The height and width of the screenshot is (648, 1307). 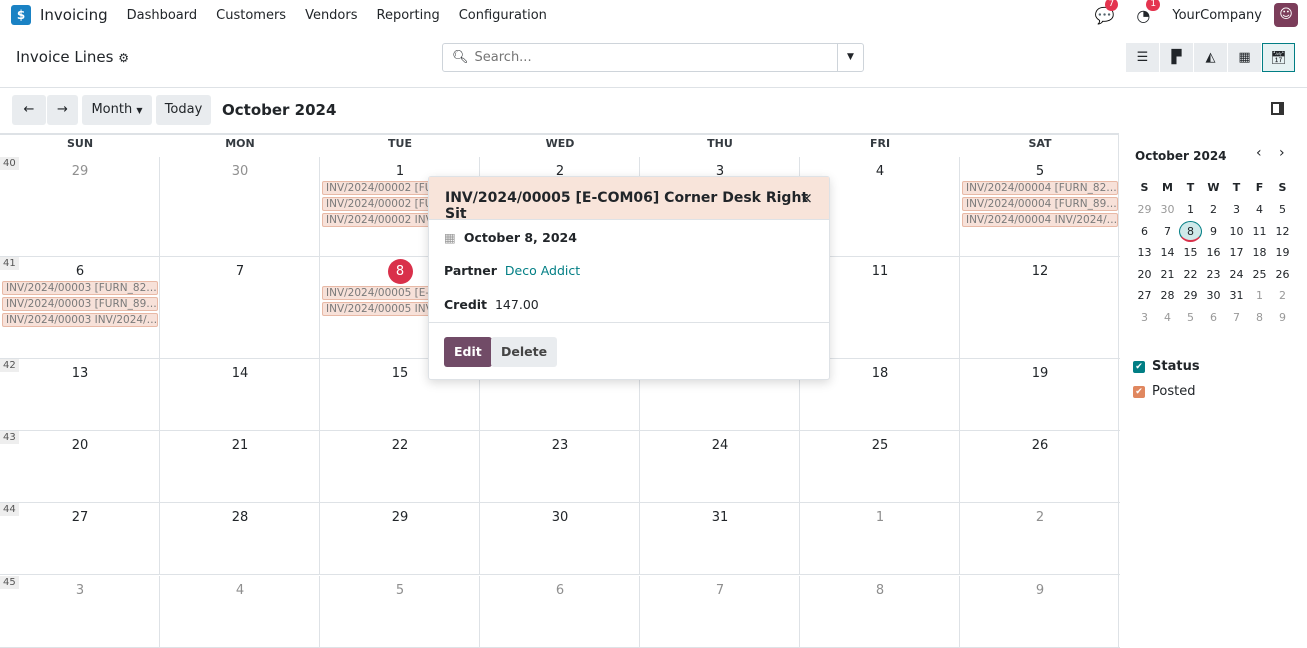 I want to click on mini-day: 11, so click(x=1259, y=231).